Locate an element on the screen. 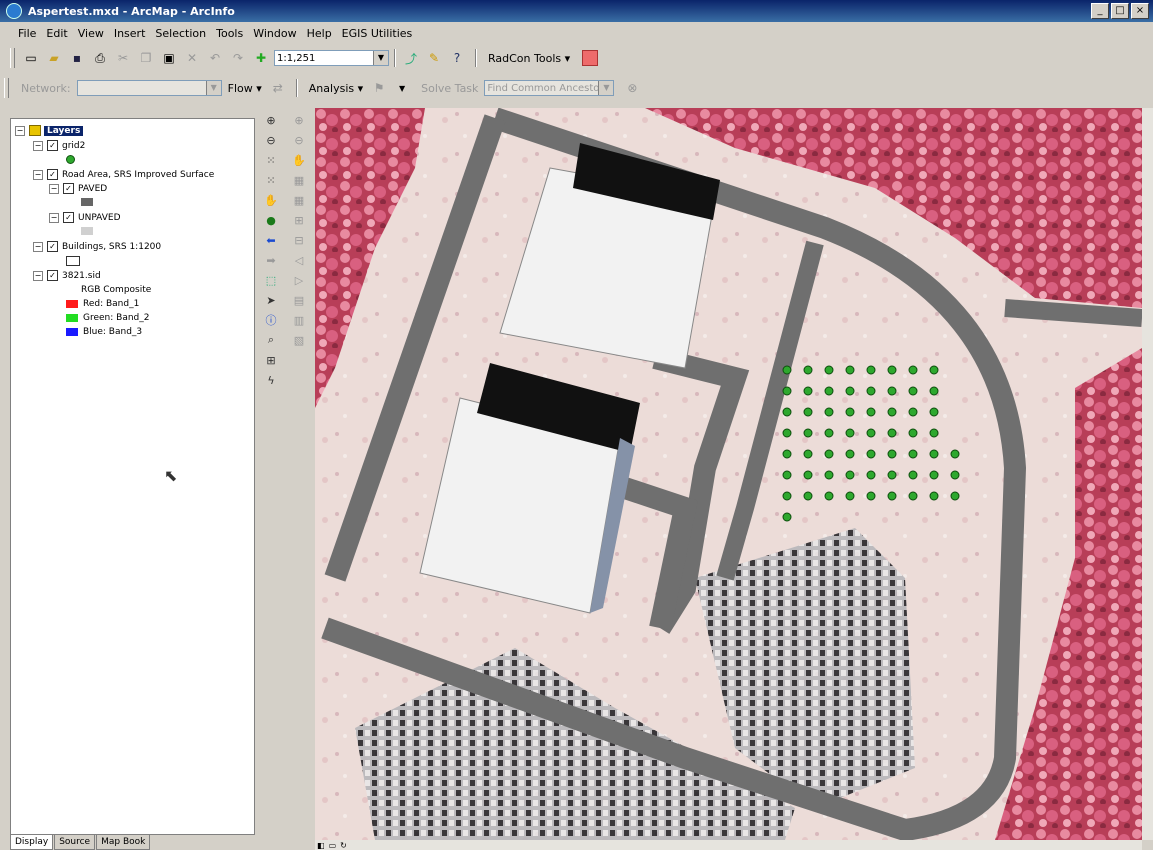 The image size is (1153, 850). solve-icon: ⊗ is located at coordinates (632, 88).